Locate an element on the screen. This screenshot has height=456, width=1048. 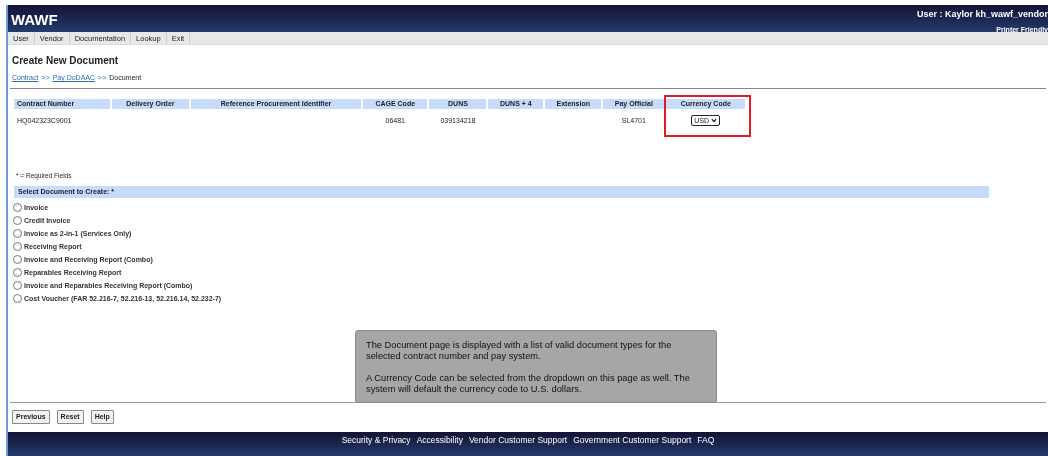
page-title: Create New Document is located at coordinates (66, 61).